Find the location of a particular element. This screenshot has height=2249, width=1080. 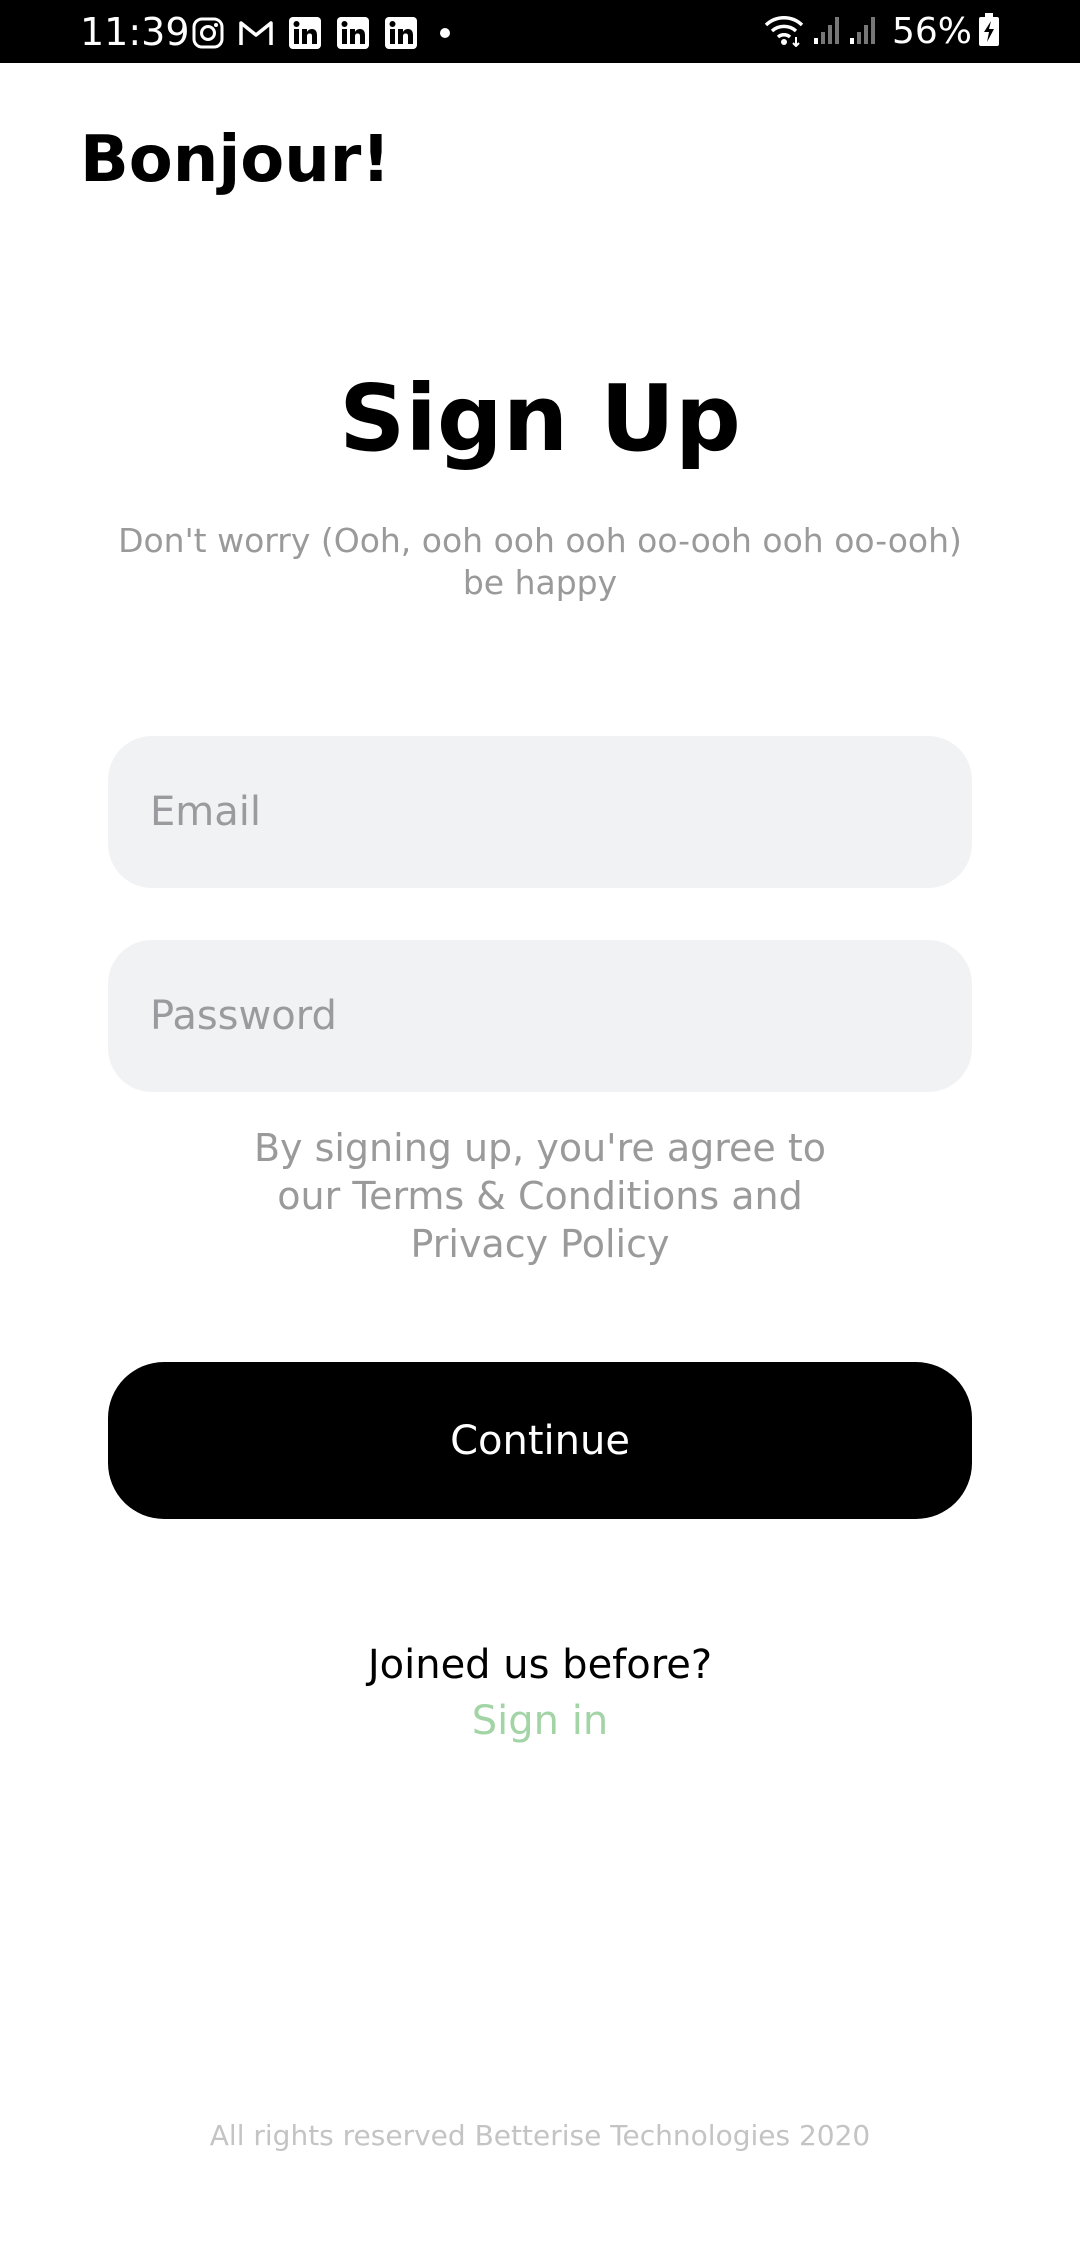

page-title: Sign Up is located at coordinates (540, 418).